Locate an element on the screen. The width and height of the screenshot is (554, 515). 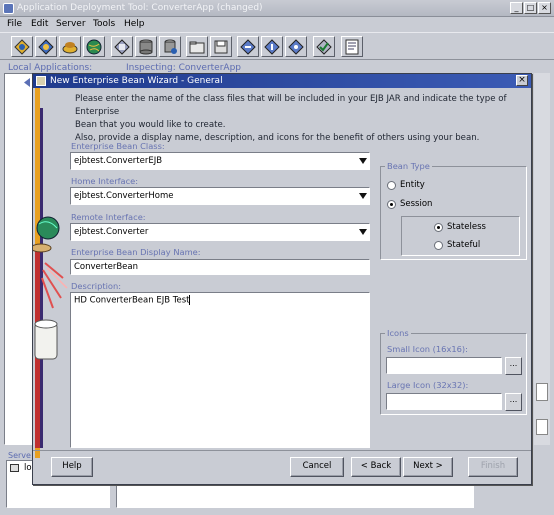
back-button: < Back is located at coordinates (376, 467).